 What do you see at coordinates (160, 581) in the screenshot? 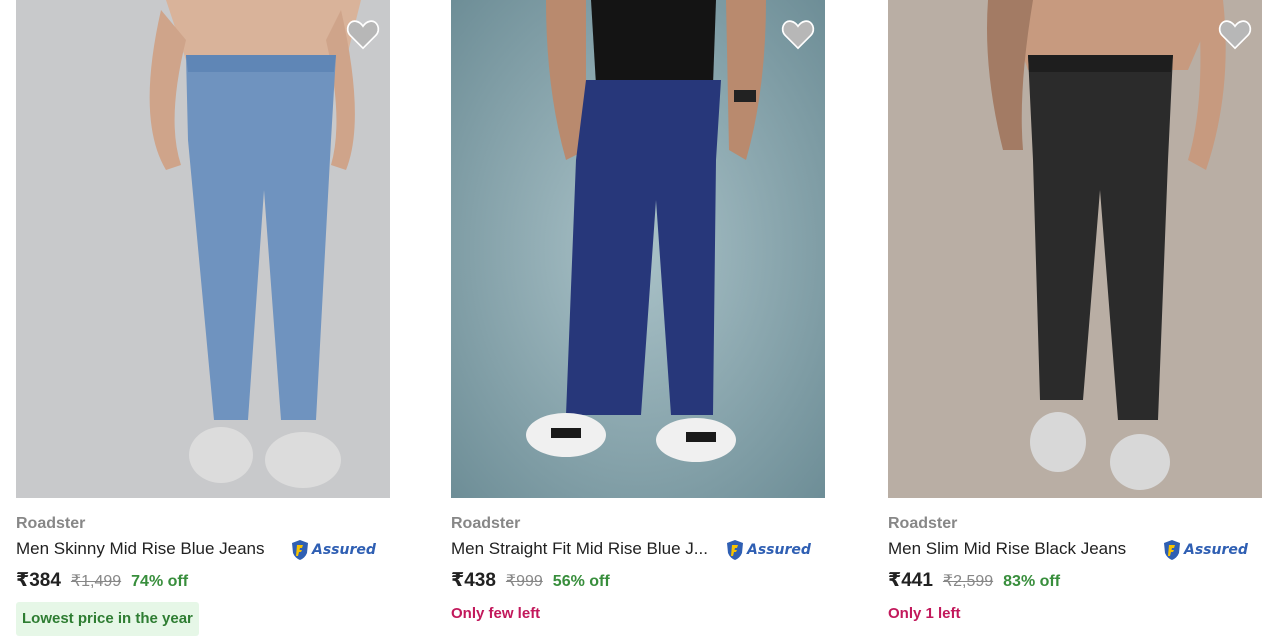
I see `discount-label: 74% off` at bounding box center [160, 581].